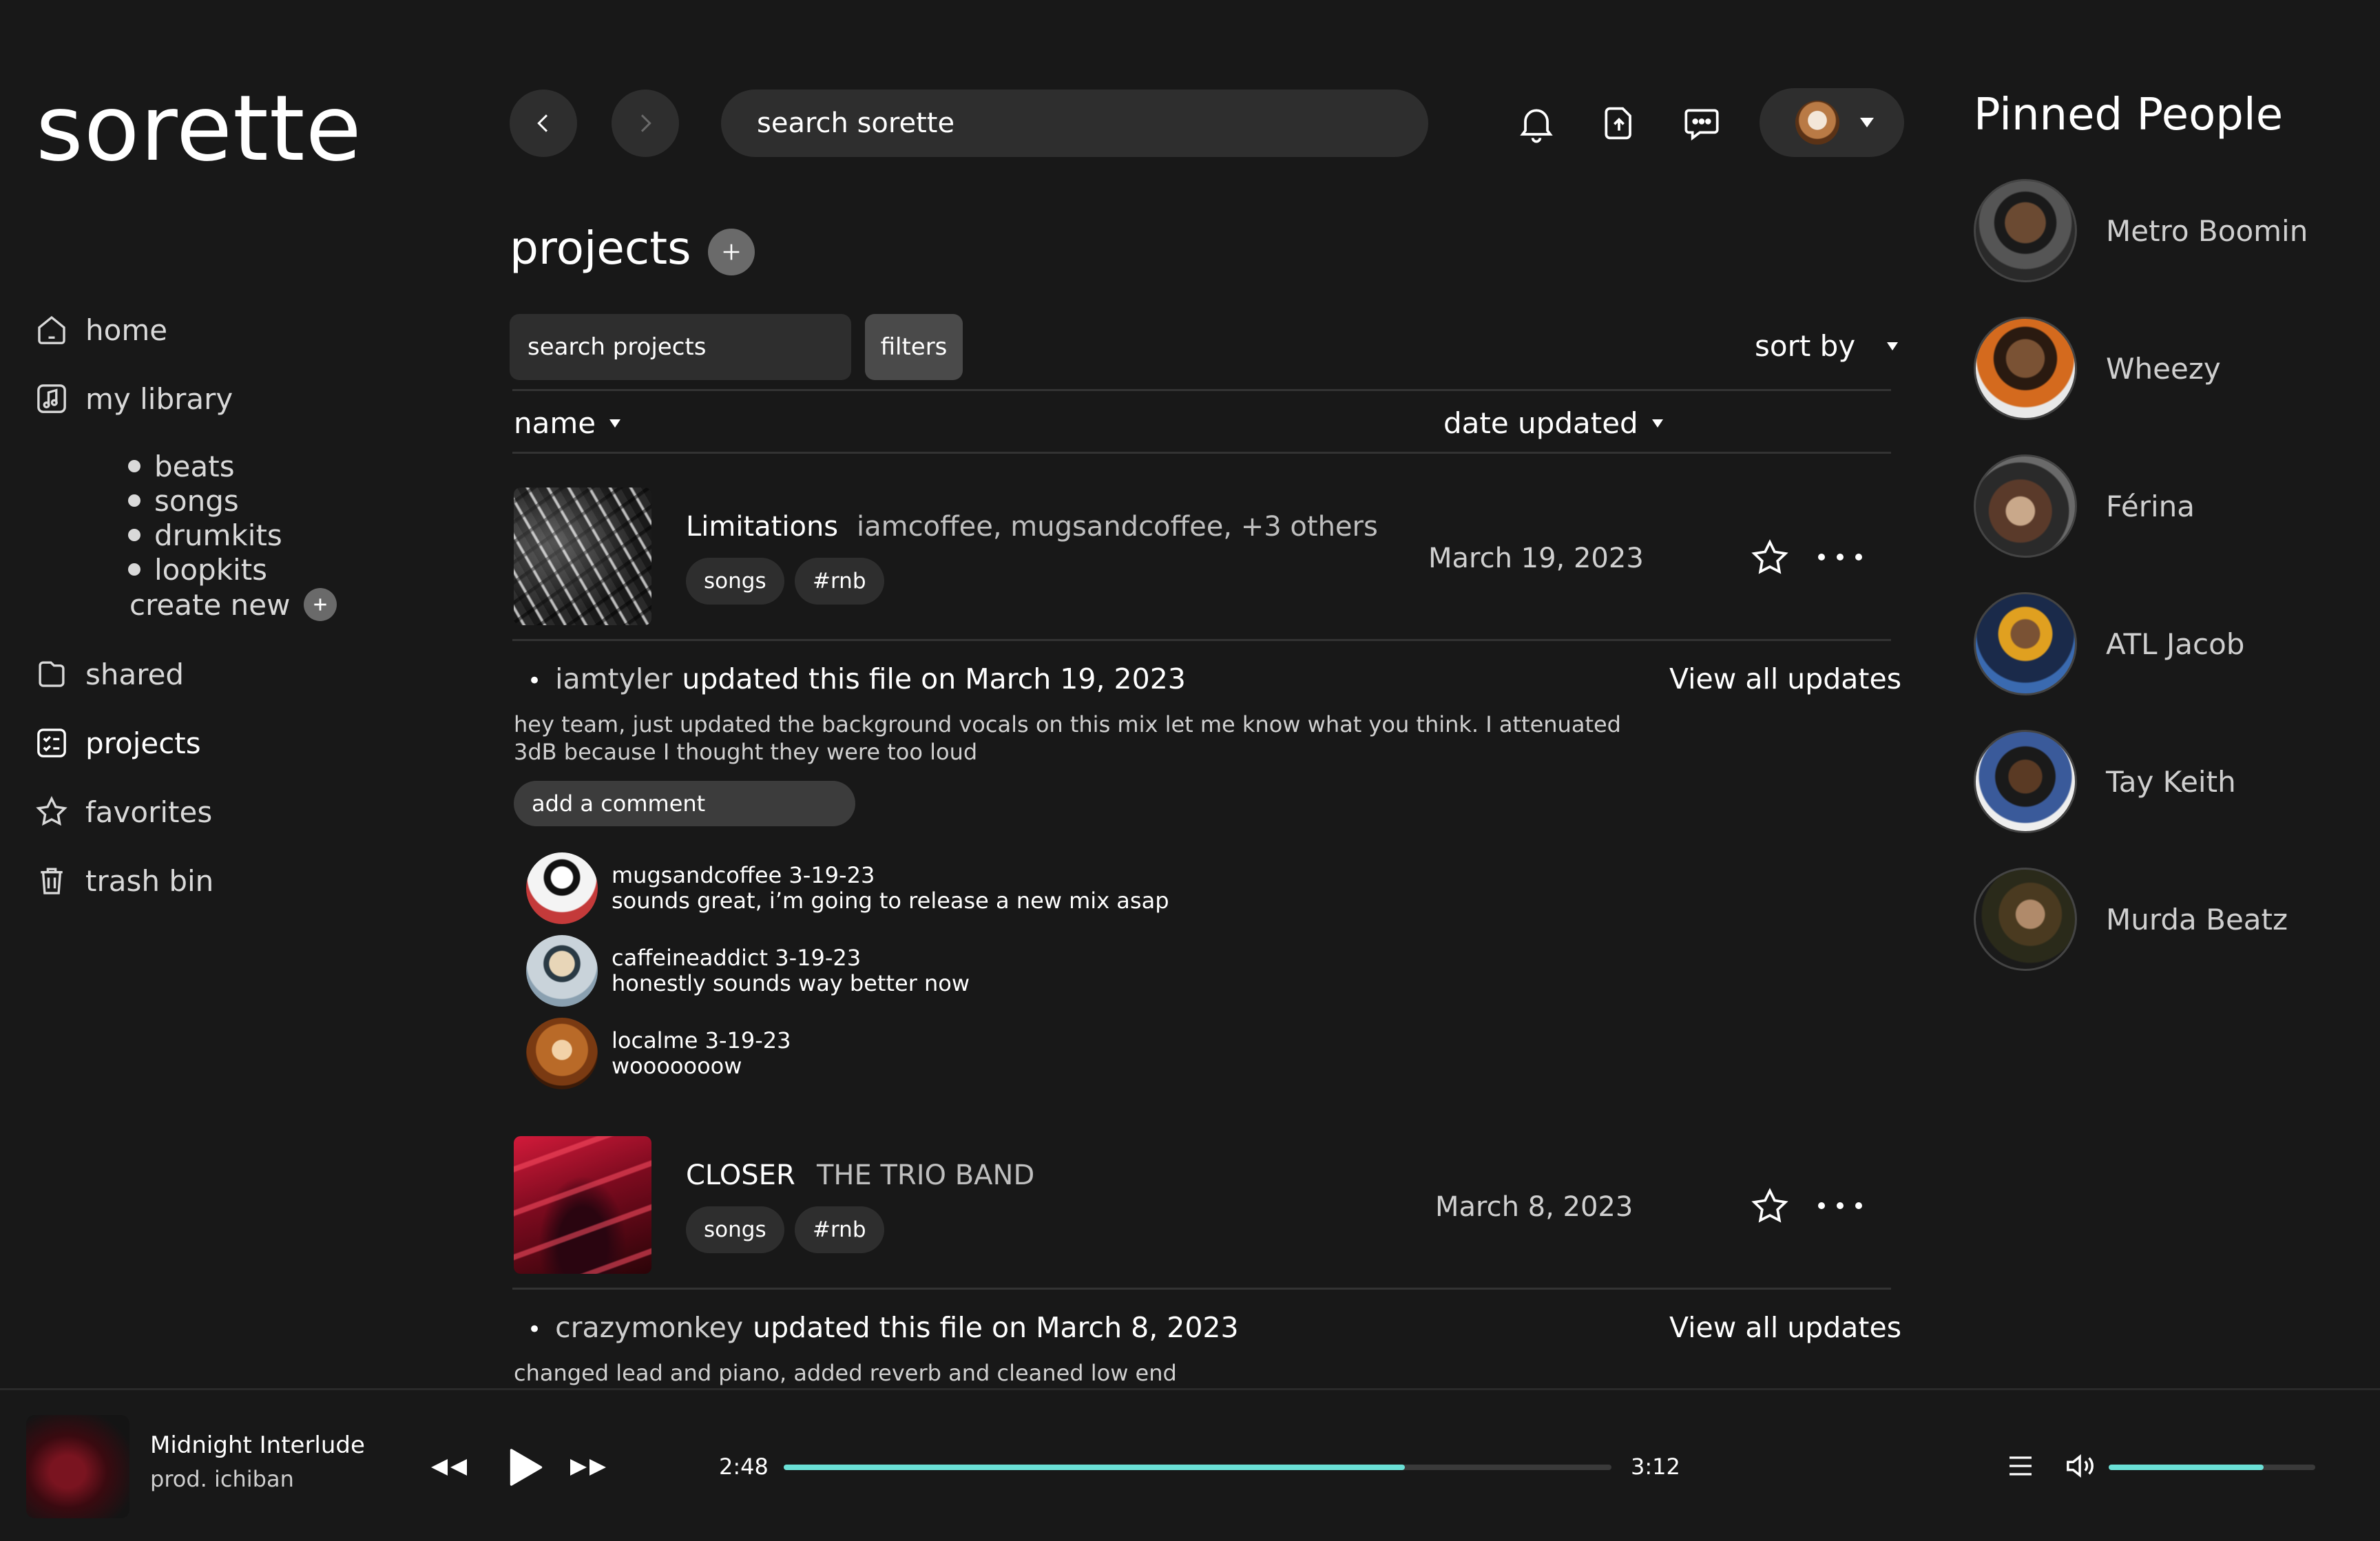 This screenshot has width=2380, height=1541. What do you see at coordinates (2186, 1467) in the screenshot?
I see `volume-fill` at bounding box center [2186, 1467].